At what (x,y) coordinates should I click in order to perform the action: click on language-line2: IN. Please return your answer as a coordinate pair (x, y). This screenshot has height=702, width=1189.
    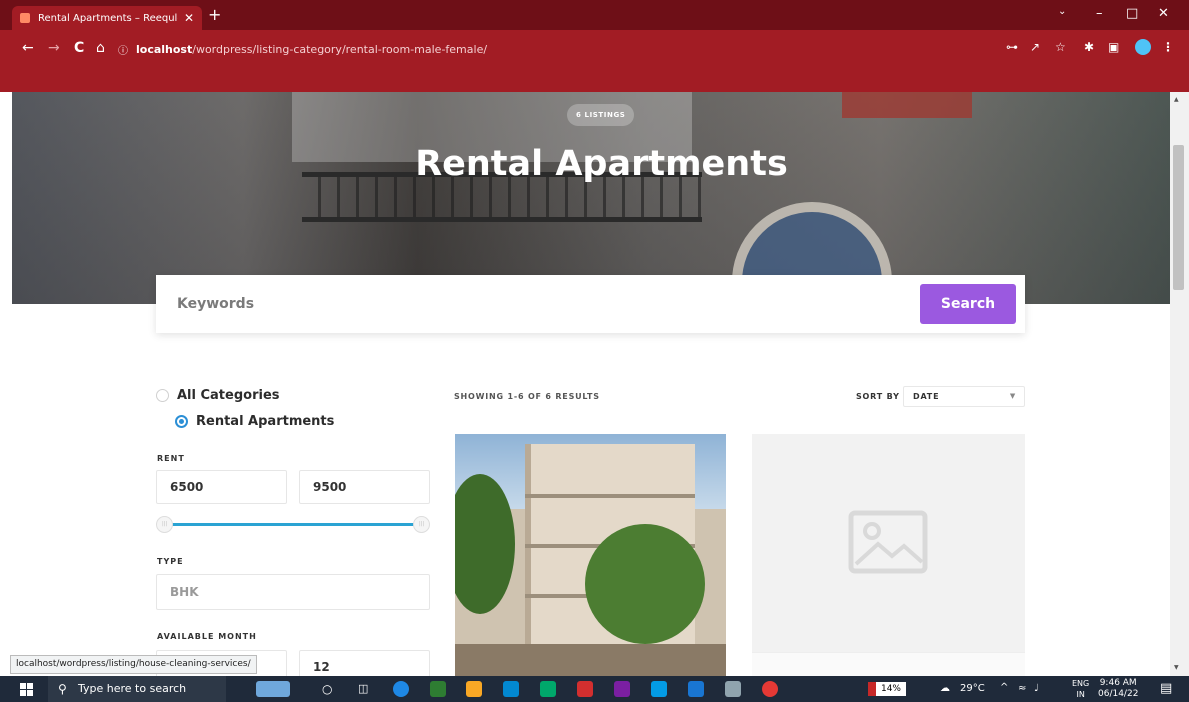
    Looking at the image, I should click on (1080, 694).